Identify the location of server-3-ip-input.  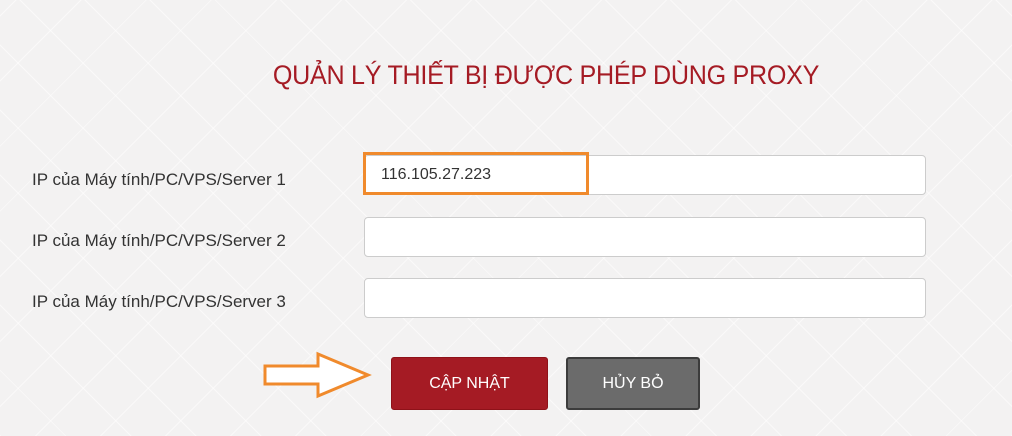
(645, 298).